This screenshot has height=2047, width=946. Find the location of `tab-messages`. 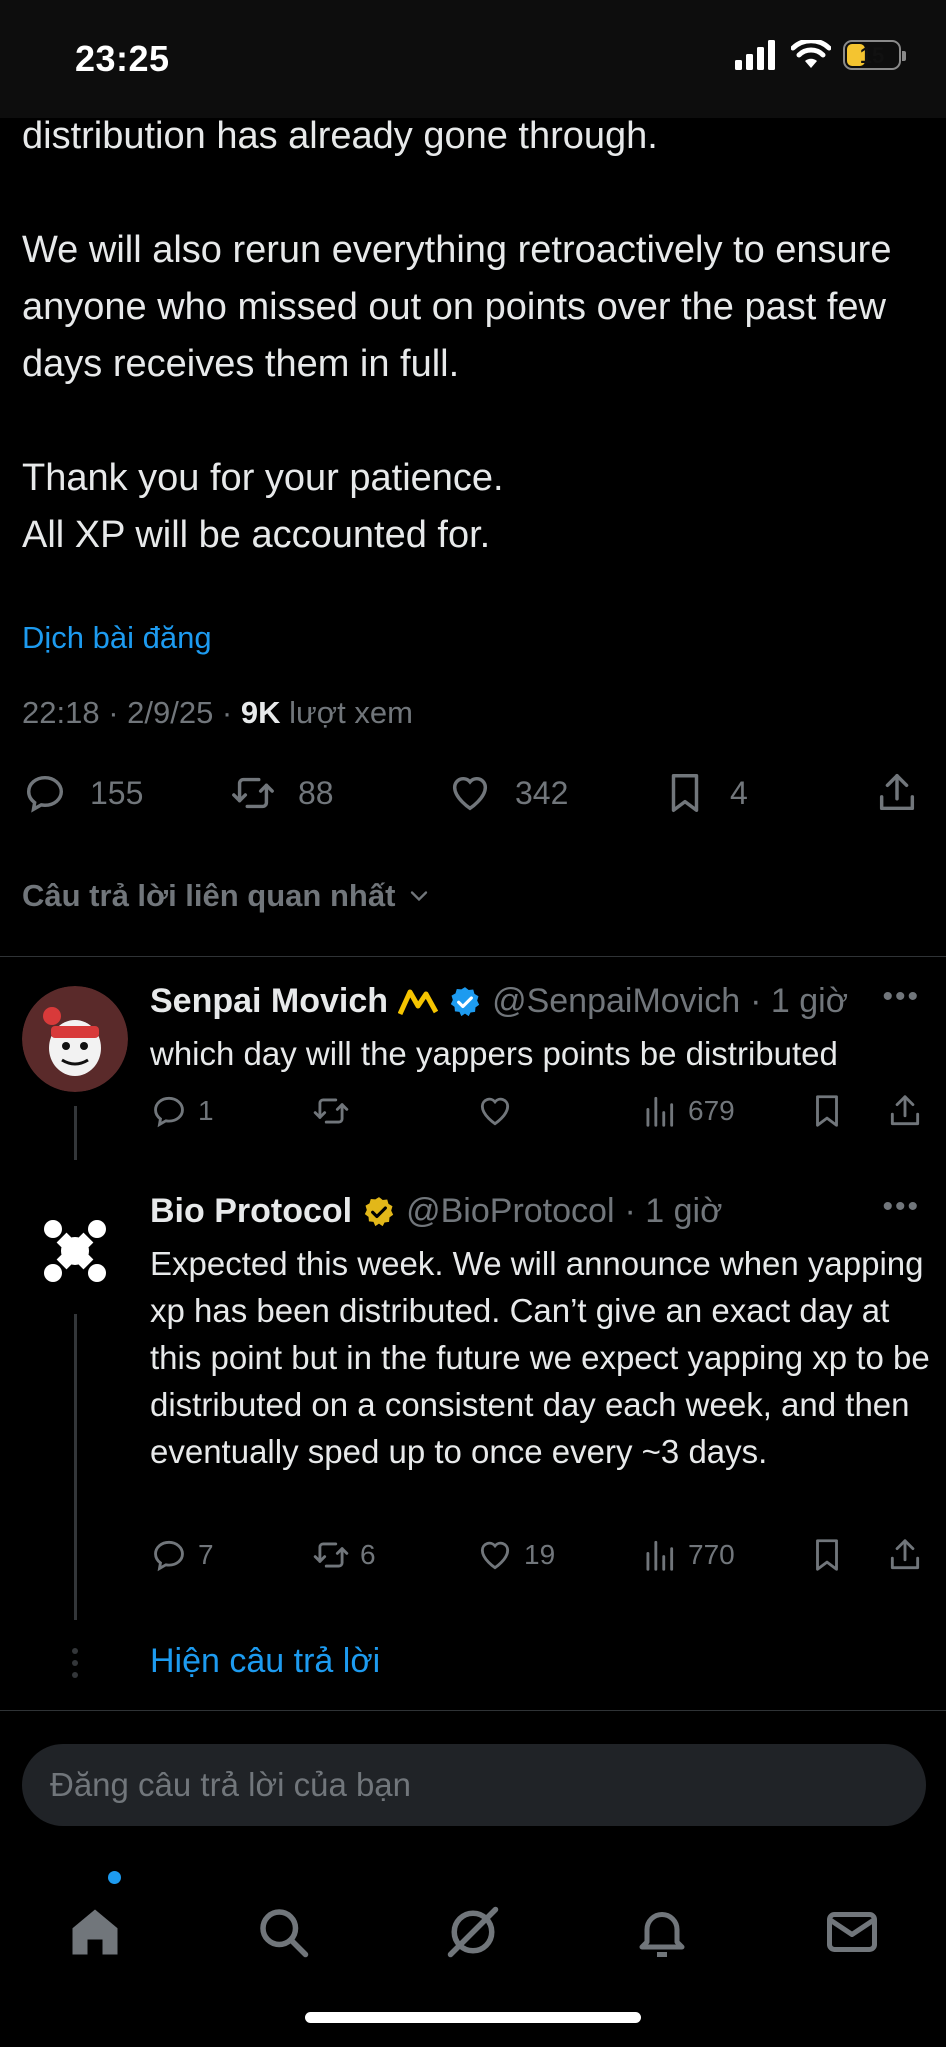

tab-messages is located at coordinates (852, 1932).